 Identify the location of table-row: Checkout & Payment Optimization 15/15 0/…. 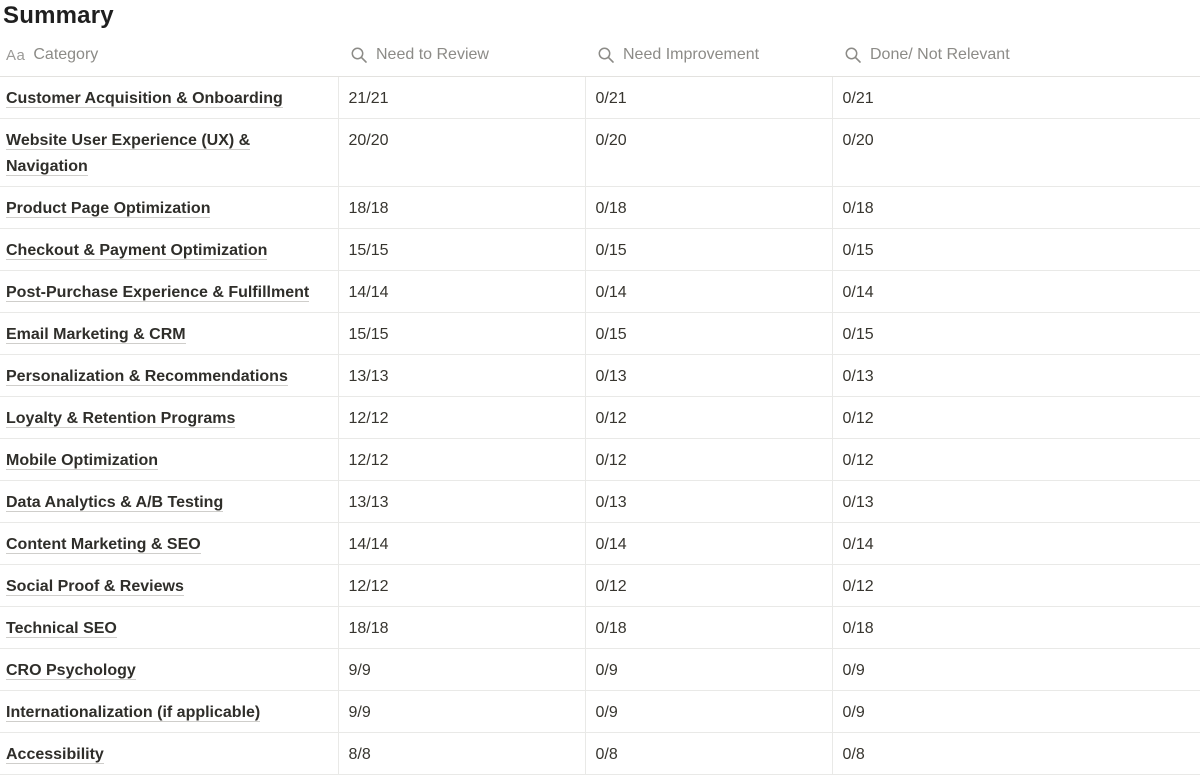
(600, 249).